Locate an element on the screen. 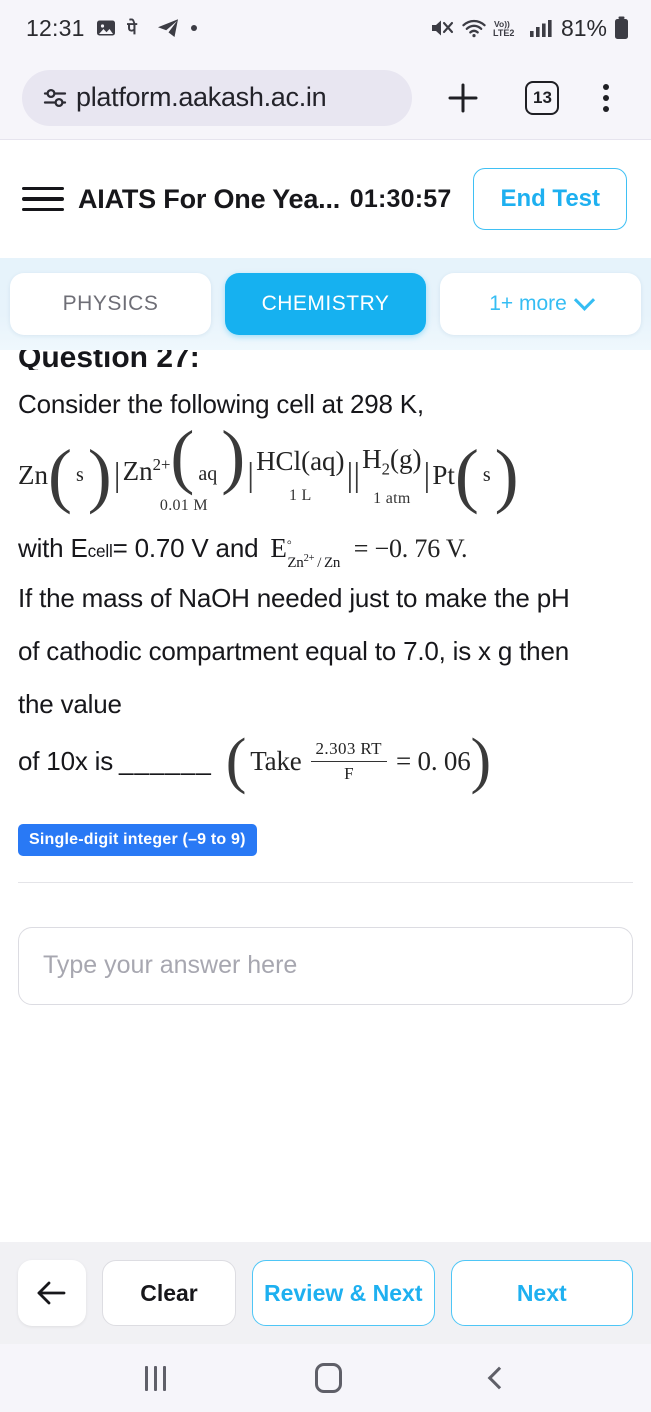 The height and width of the screenshot is (1412, 651). clear-button: Clear is located at coordinates (169, 1293).